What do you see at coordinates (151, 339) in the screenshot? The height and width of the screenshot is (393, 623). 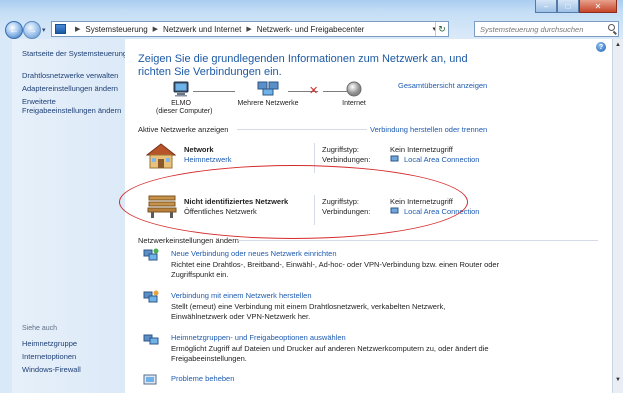 I see `homegroup-sharing-icon` at bounding box center [151, 339].